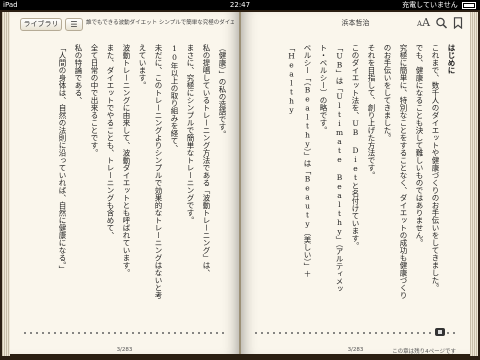 This screenshot has width=480, height=360. I want to click on library-button: ライブラリ, so click(41, 24).